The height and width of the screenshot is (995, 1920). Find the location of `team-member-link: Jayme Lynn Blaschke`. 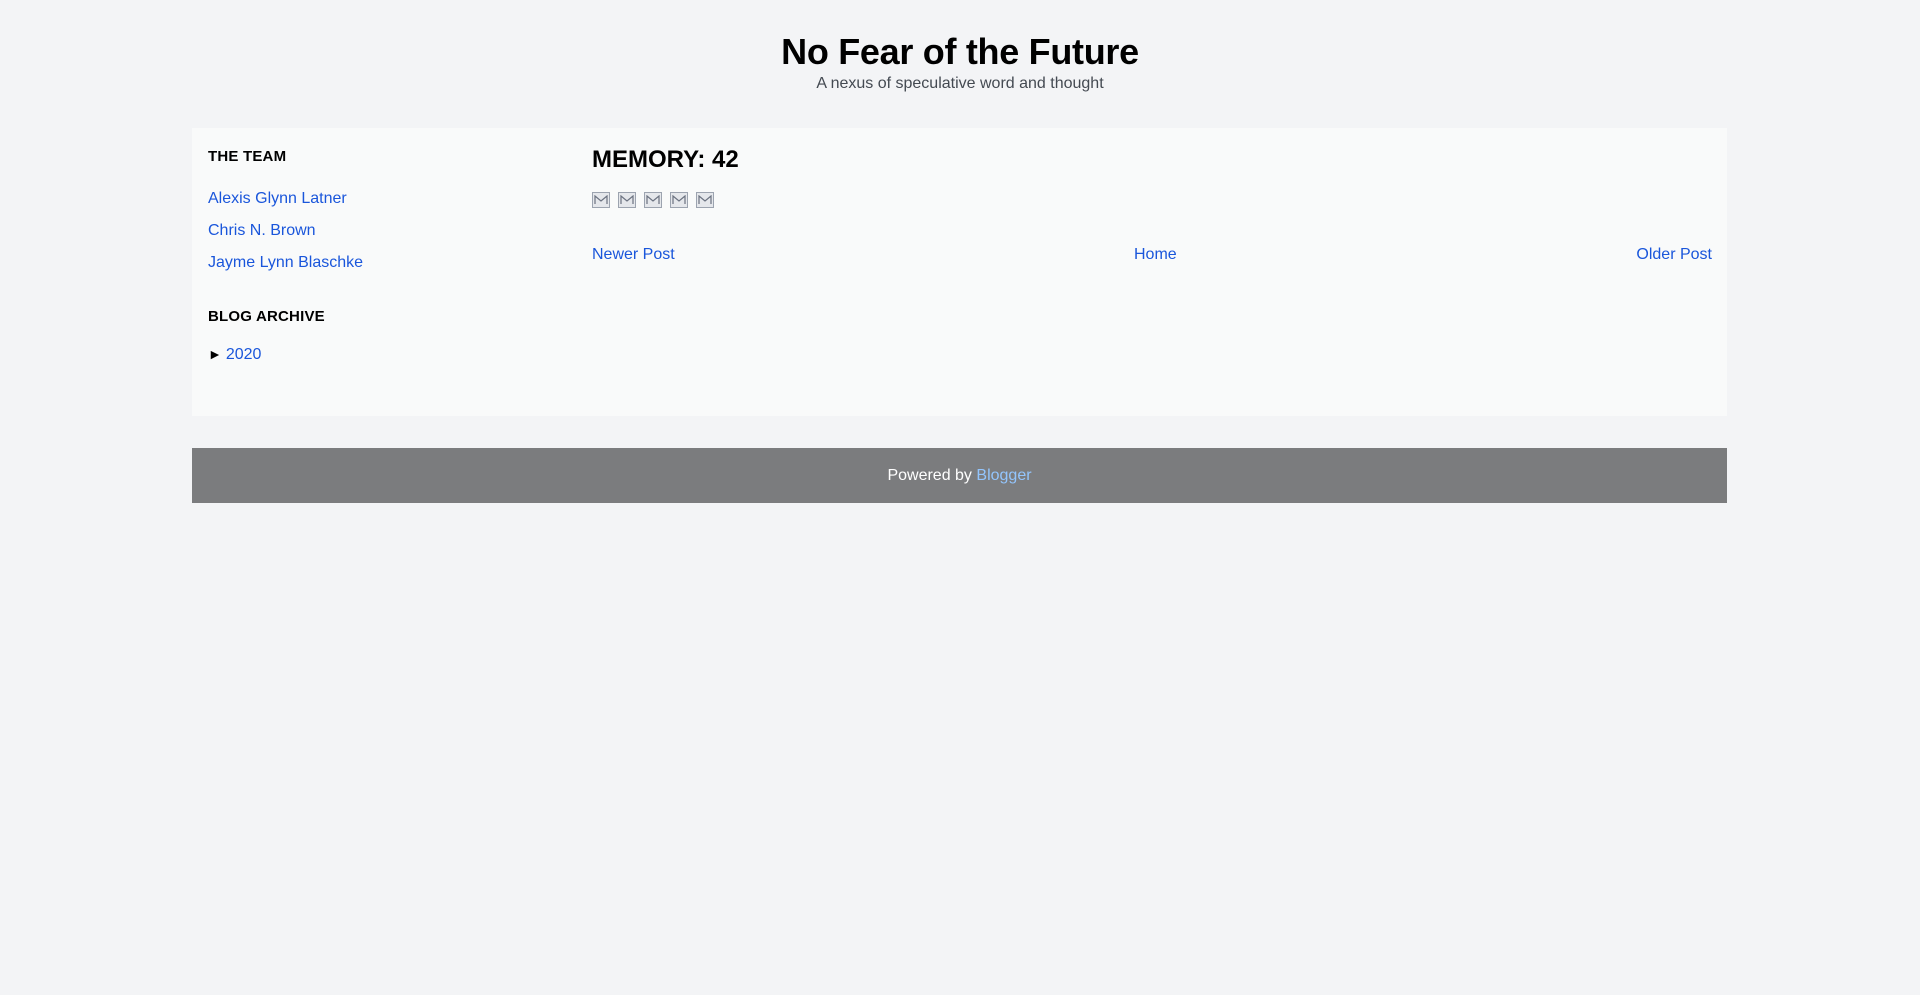

team-member-link: Jayme Lynn Blaschke is located at coordinates (285, 263).